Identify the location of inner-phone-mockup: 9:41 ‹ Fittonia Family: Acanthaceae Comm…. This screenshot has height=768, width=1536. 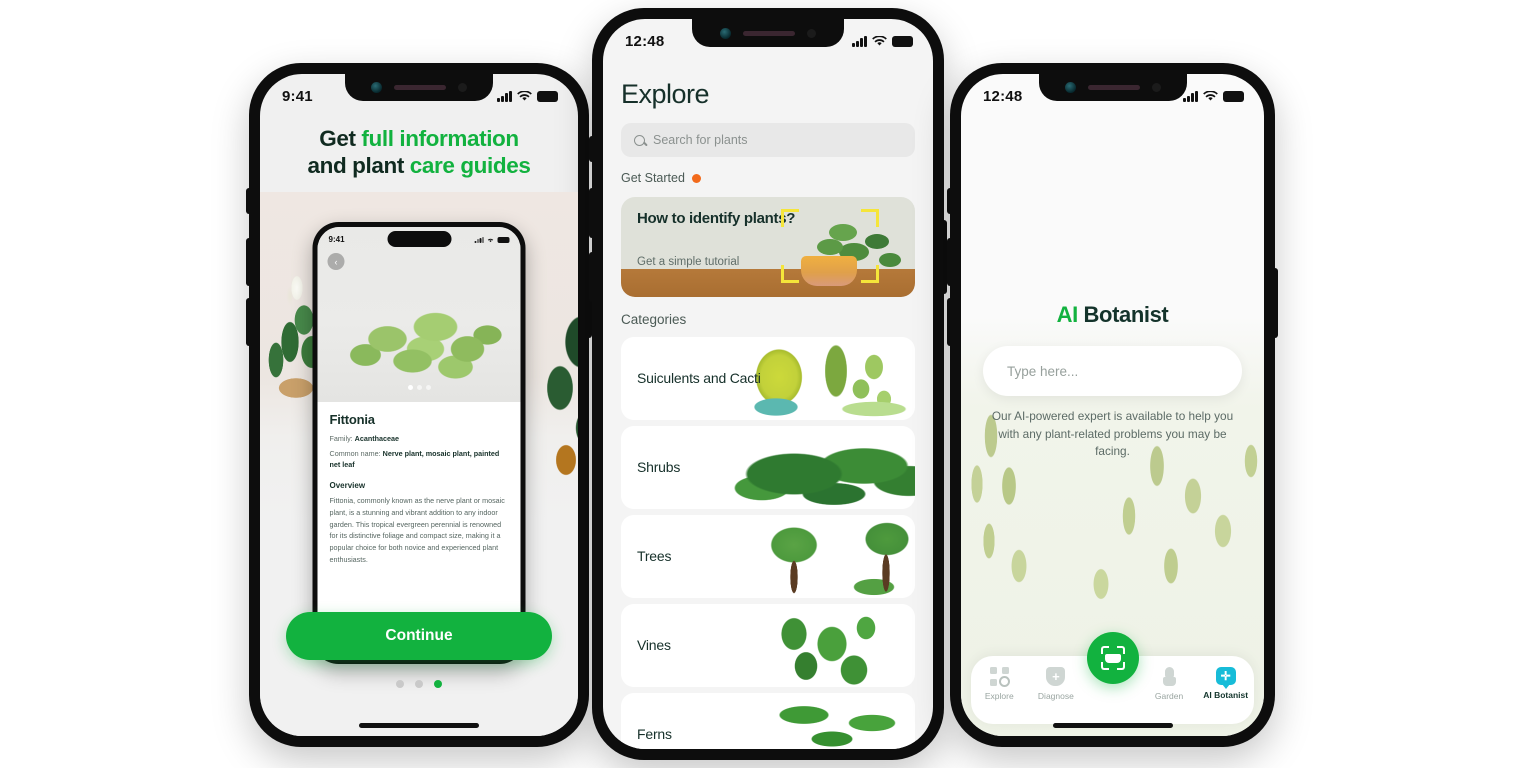
(419, 443).